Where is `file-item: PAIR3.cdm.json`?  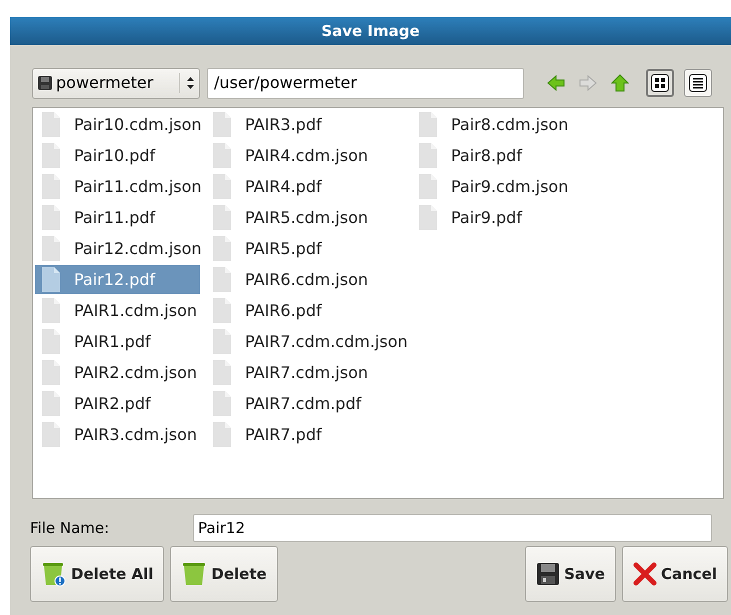
file-item: PAIR3.cdm.json is located at coordinates (117, 434).